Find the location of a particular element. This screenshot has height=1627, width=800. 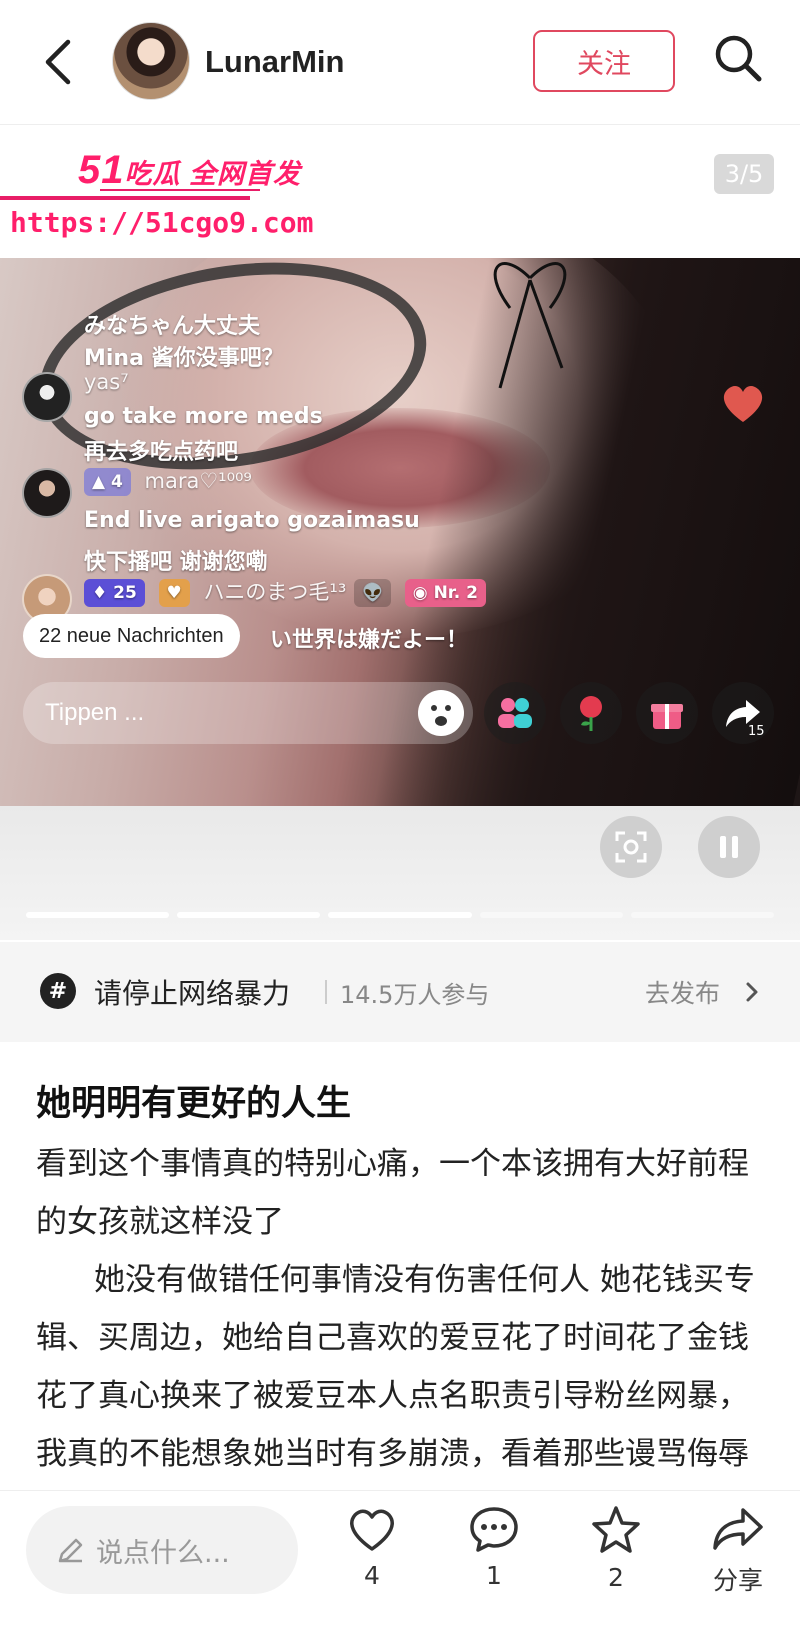

rank-badge: ◉ Nr. 2 is located at coordinates (445, 593).